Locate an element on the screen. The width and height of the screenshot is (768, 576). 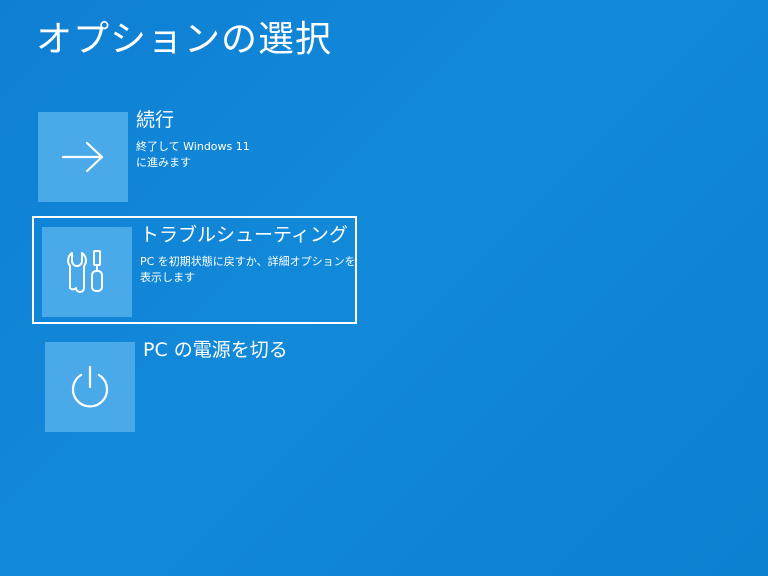
power-icon is located at coordinates (90, 386).